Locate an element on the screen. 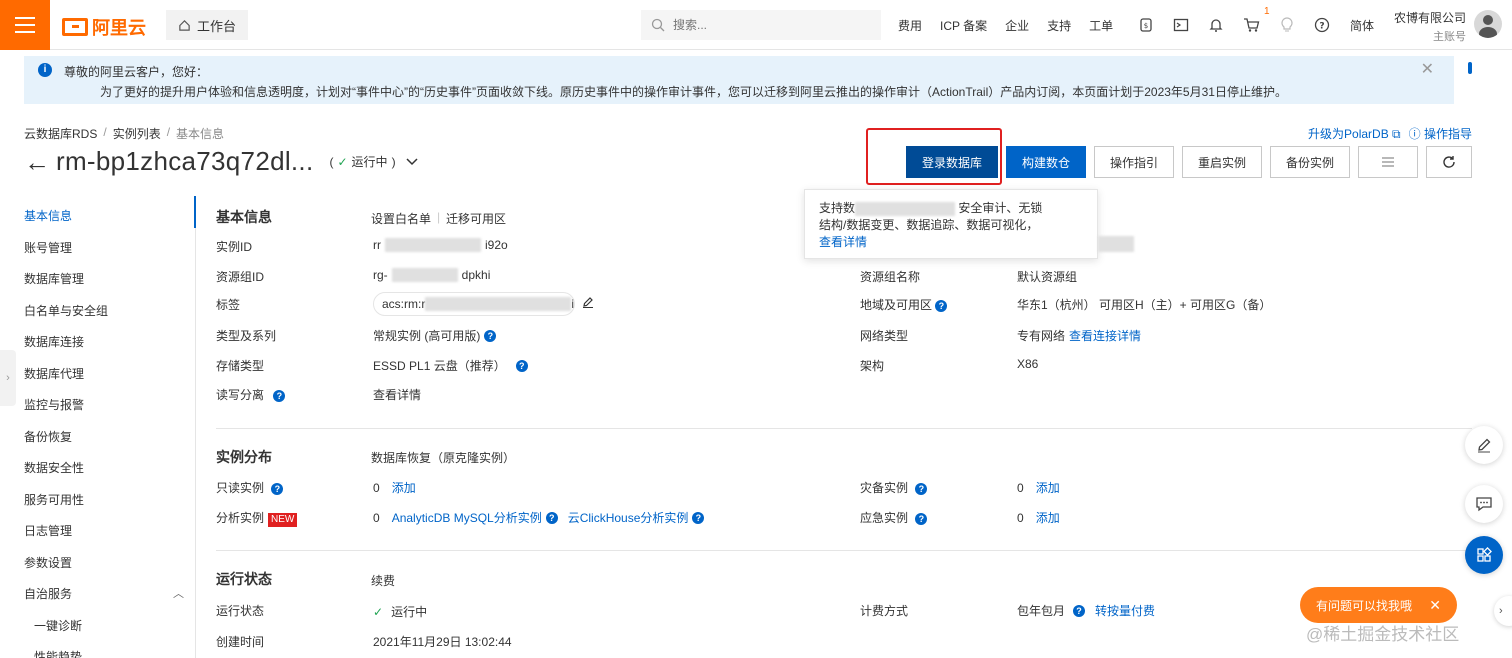 This screenshot has height=658, width=1512. type-label: 类型及系列 is located at coordinates (246, 336).